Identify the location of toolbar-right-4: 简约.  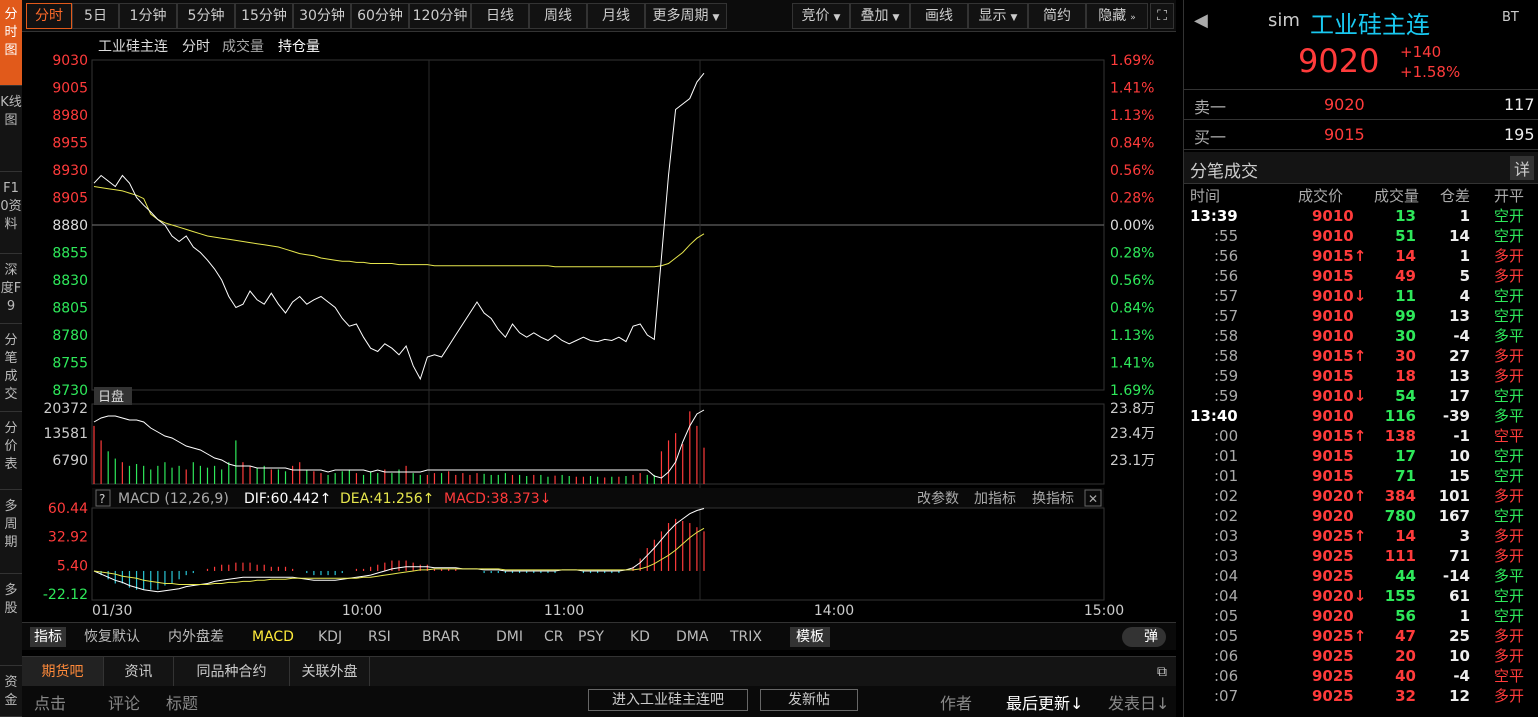
(1057, 16).